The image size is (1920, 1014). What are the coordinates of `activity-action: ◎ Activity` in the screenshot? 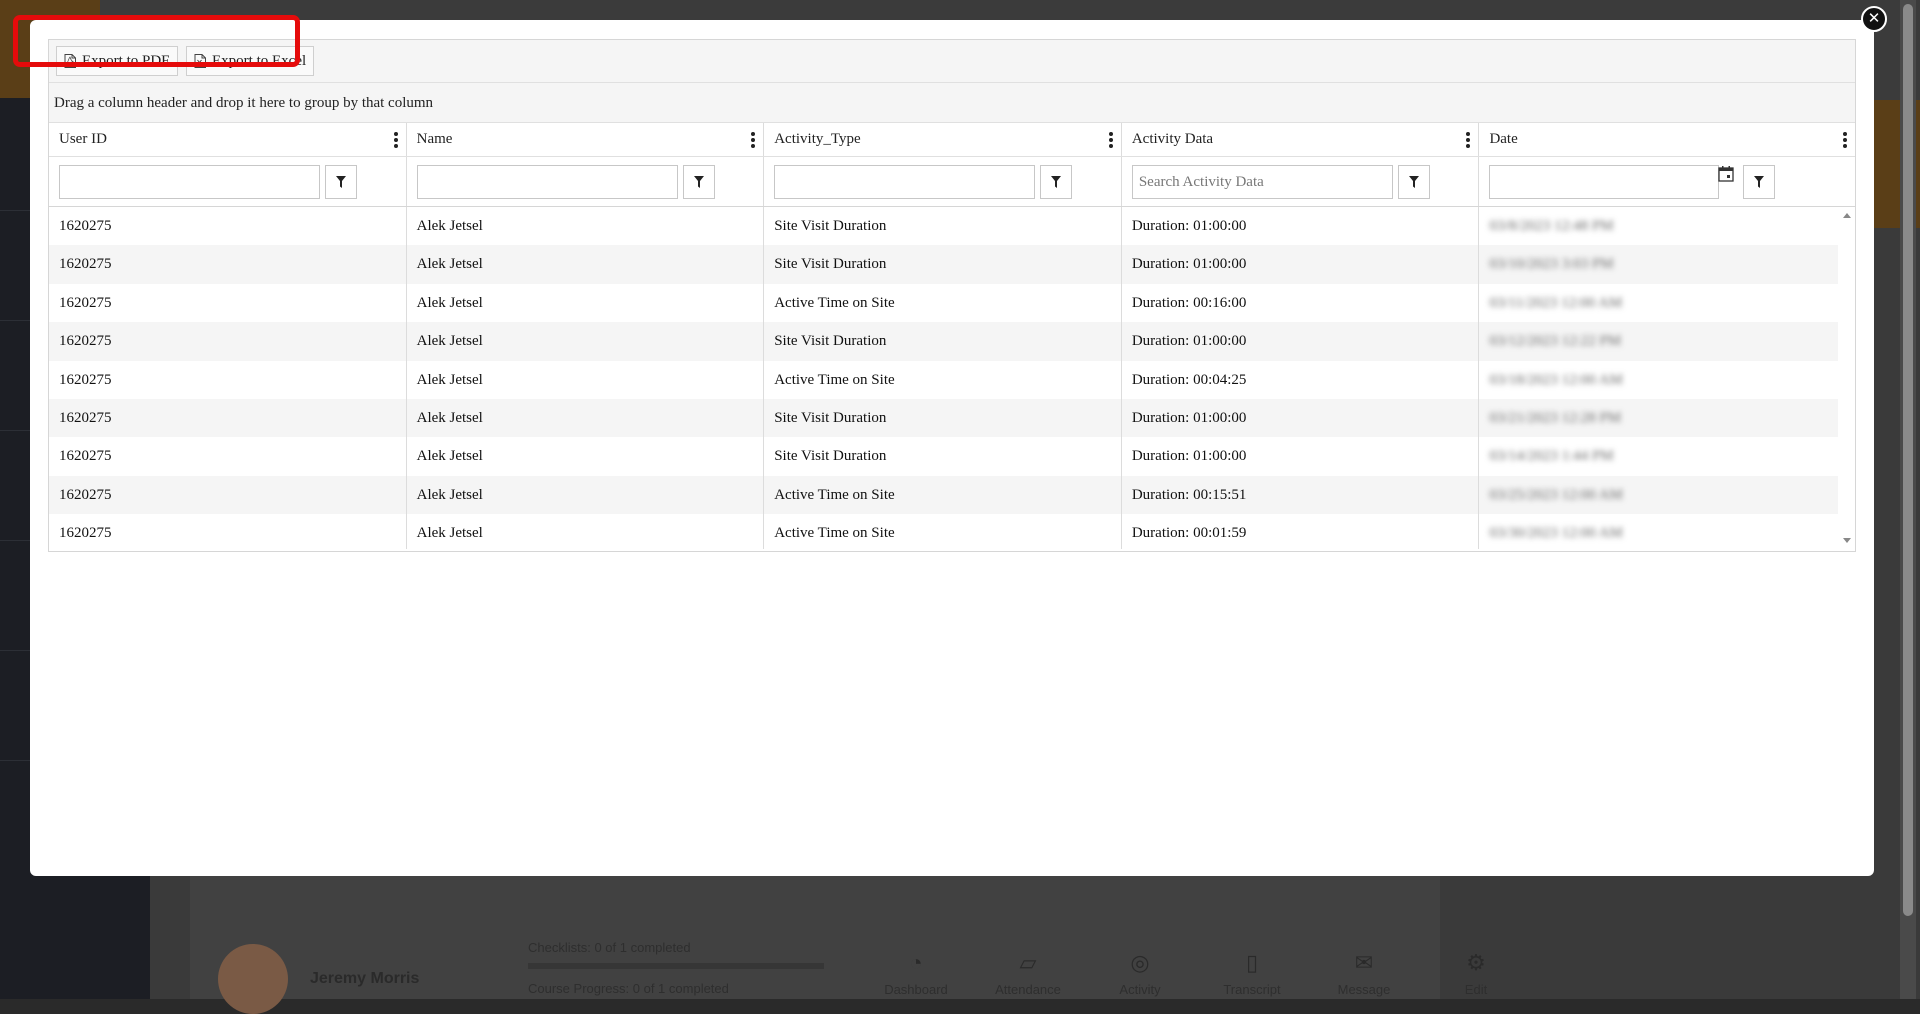 It's located at (1140, 973).